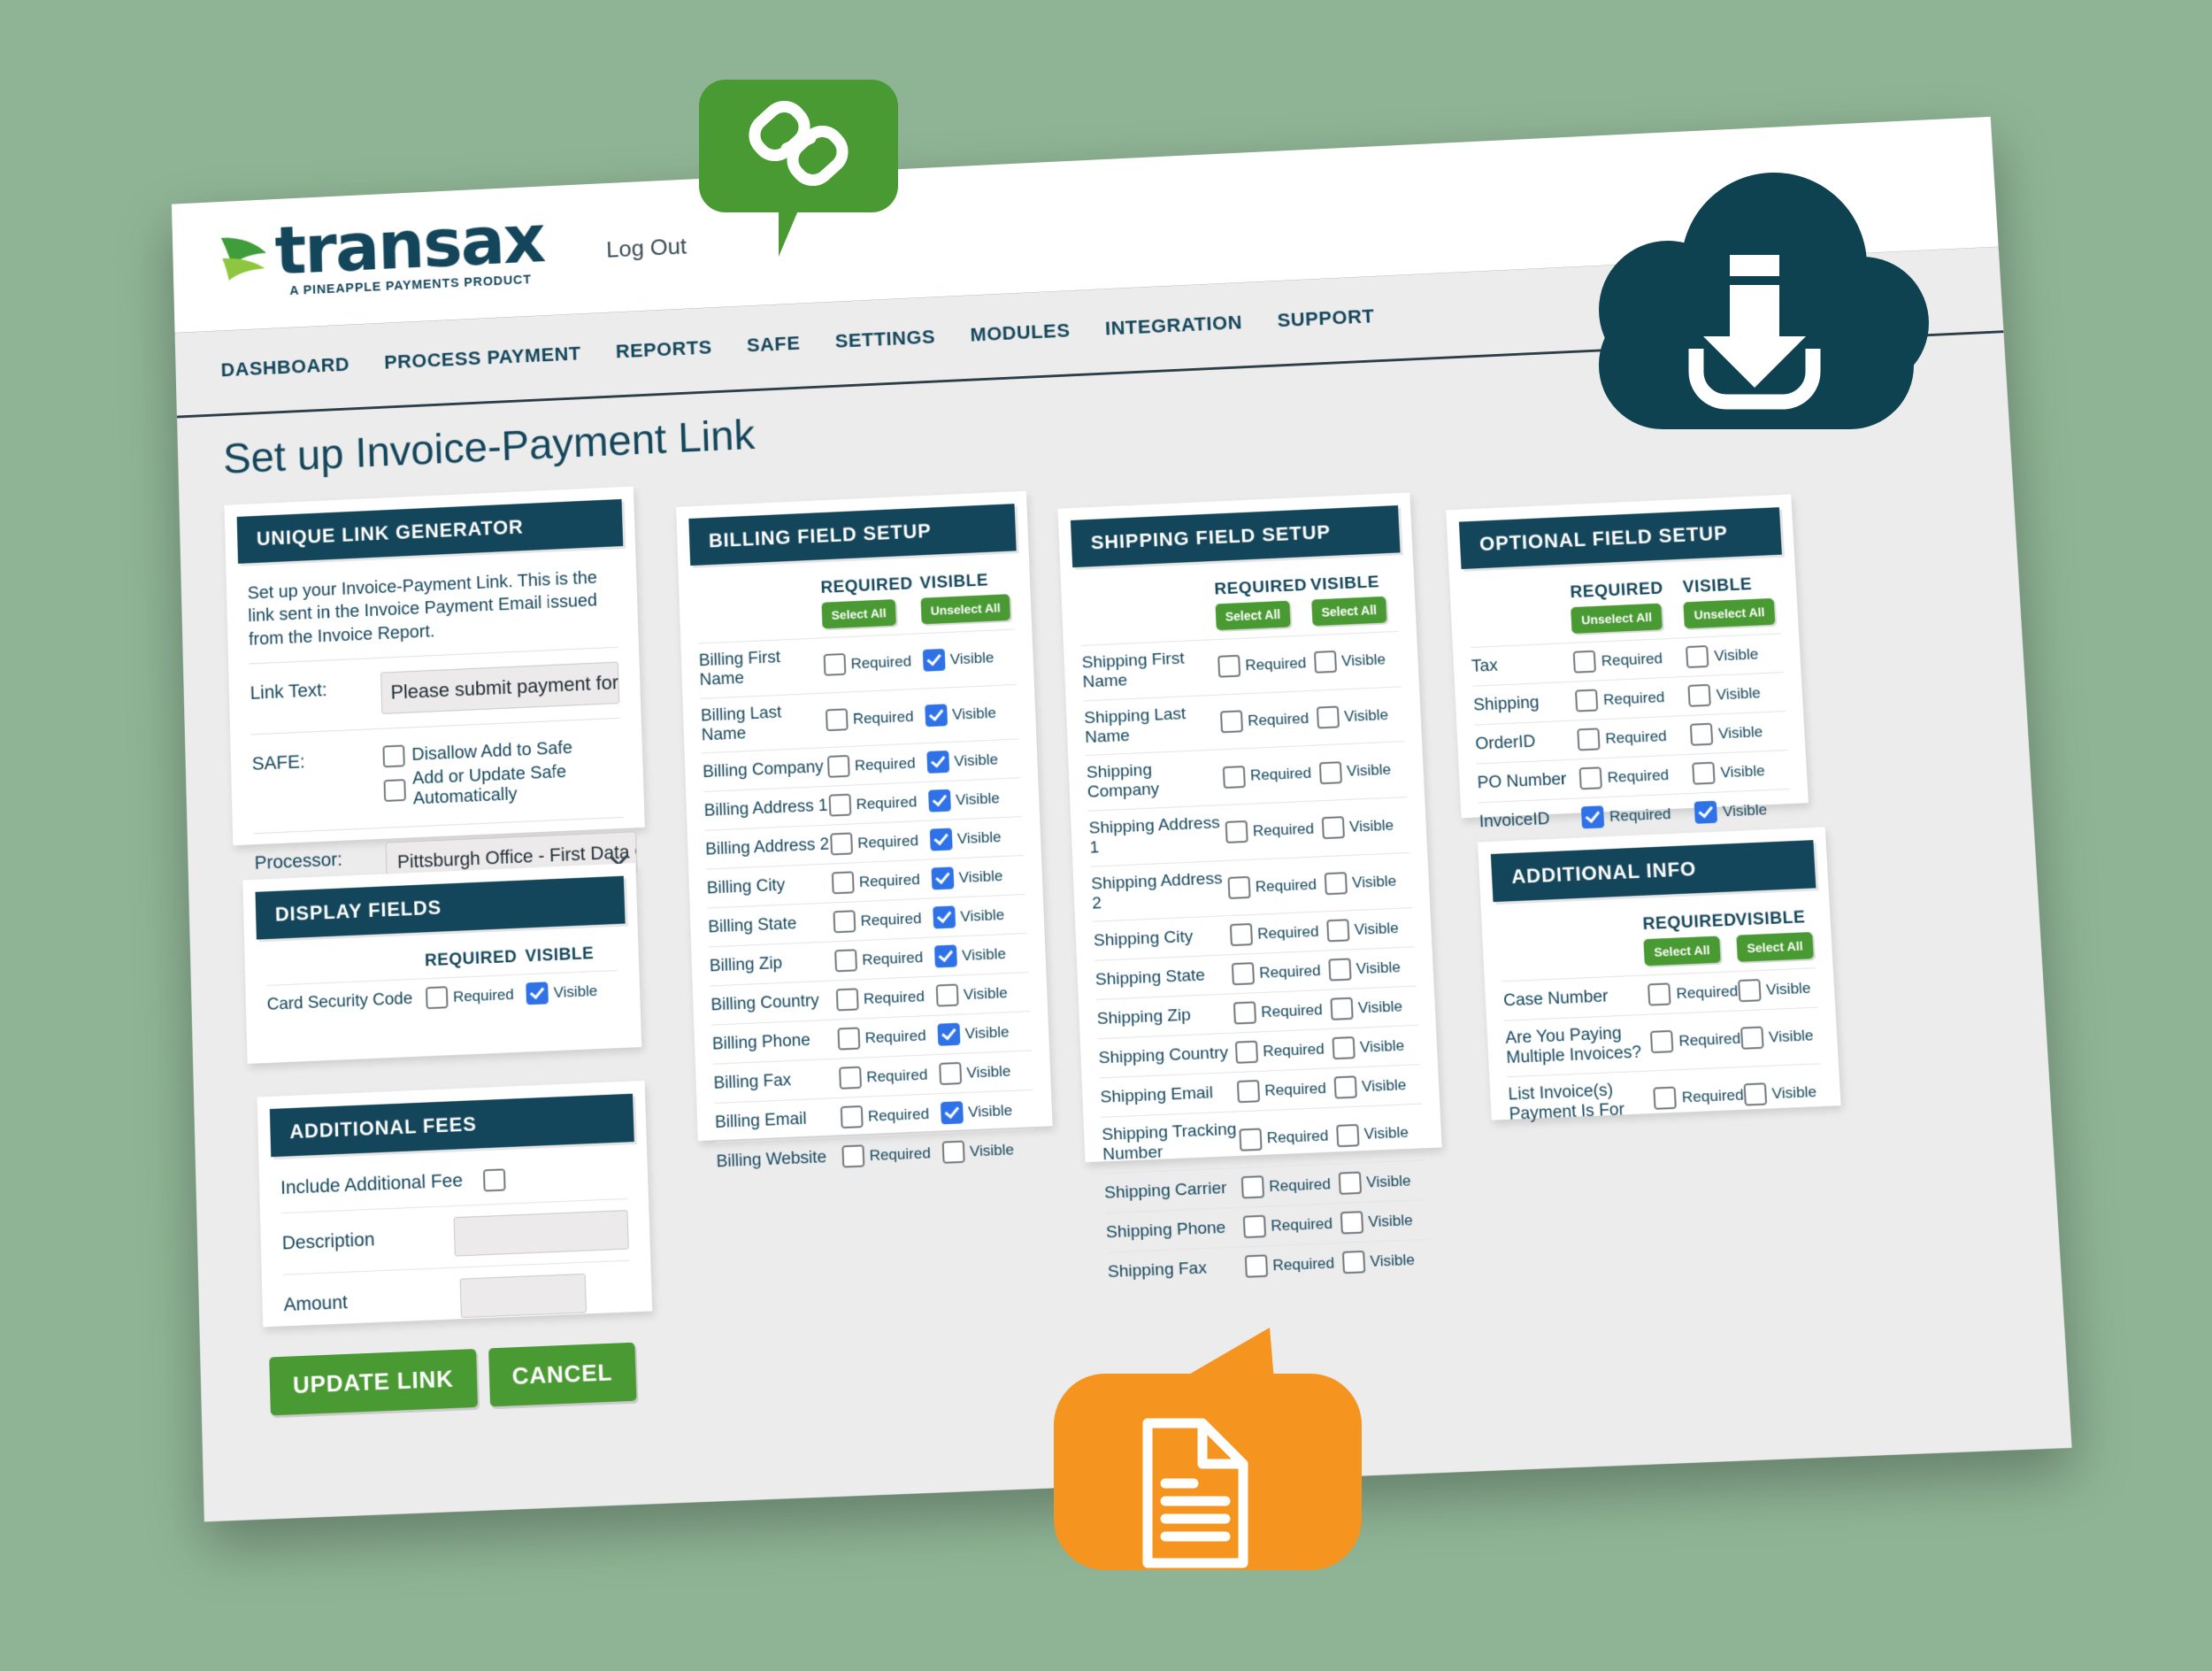 The width and height of the screenshot is (2212, 1671). Describe the element at coordinates (1020, 333) in the screenshot. I see `nav-item-modules: MODULES` at that location.